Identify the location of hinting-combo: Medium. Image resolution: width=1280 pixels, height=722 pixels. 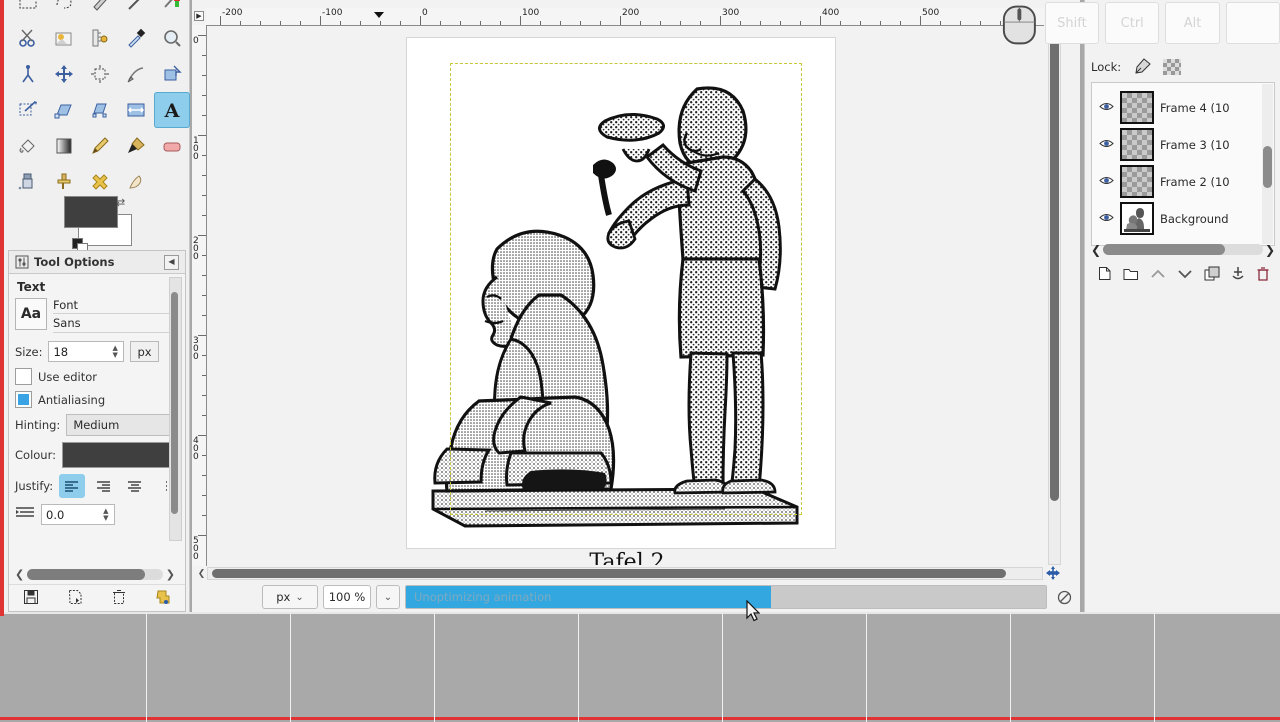
(122, 425).